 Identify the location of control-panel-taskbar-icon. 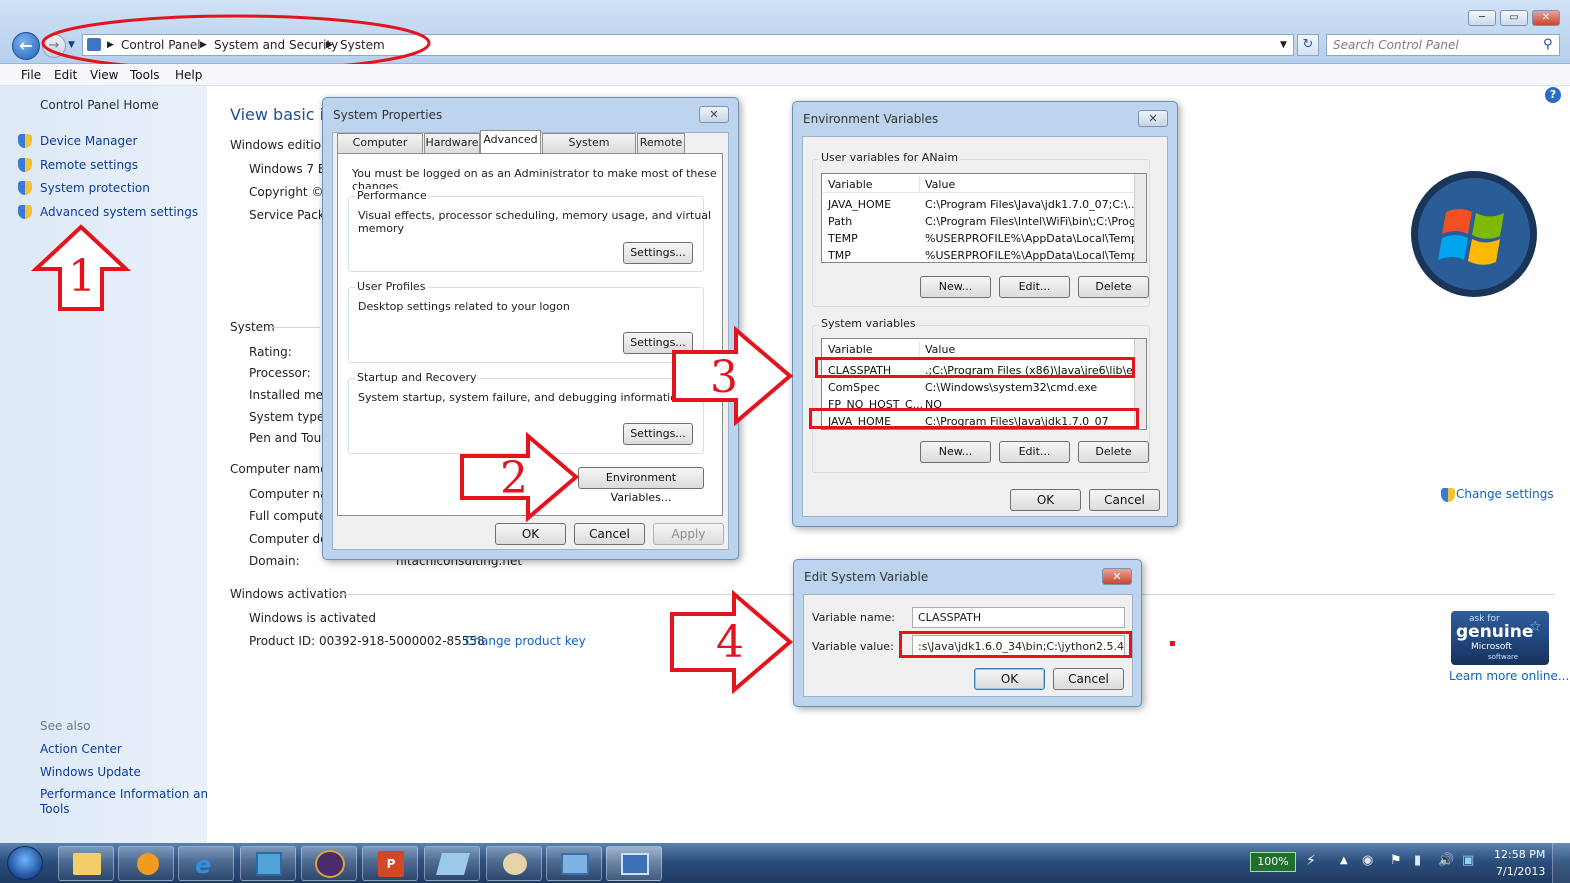
(268, 863).